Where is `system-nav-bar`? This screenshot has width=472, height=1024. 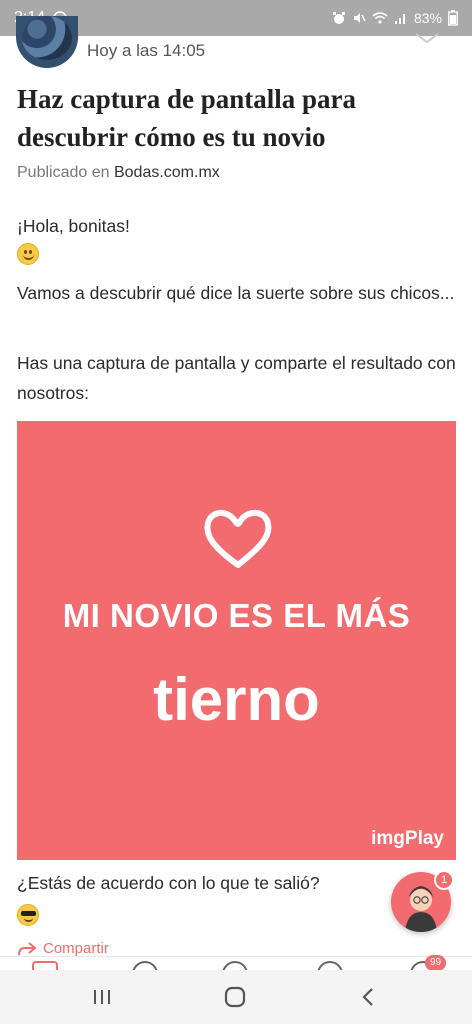 system-nav-bar is located at coordinates (236, 997).